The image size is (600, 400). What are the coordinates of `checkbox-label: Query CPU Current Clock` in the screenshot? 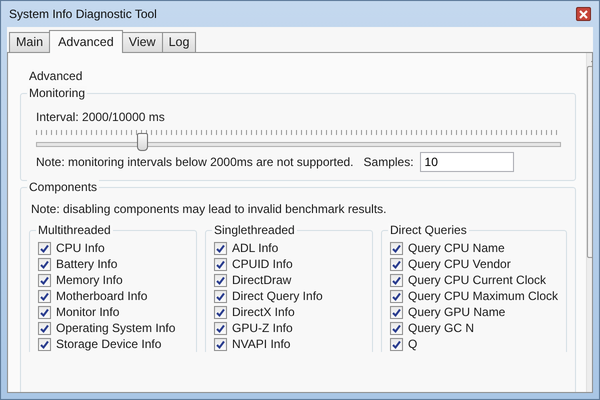 It's located at (477, 280).